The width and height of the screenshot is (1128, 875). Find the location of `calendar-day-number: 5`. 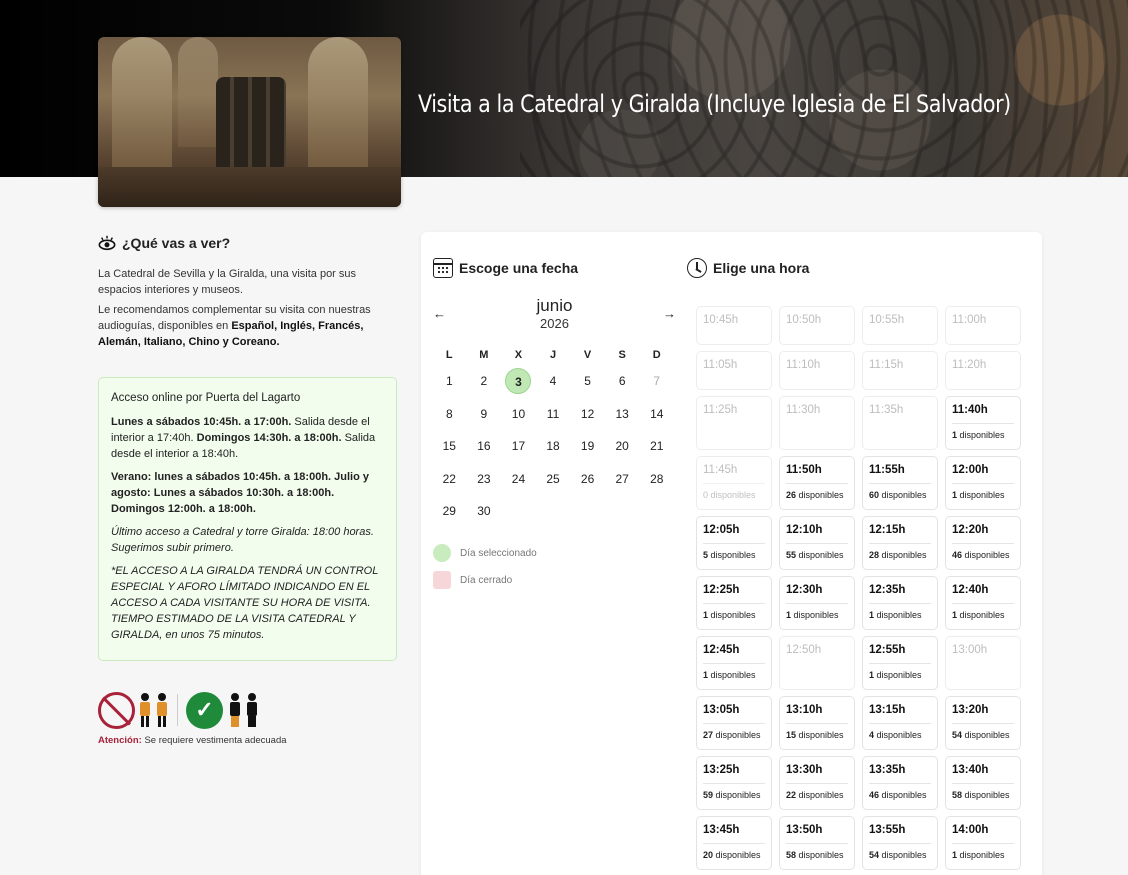

calendar-day-number: 5 is located at coordinates (587, 381).